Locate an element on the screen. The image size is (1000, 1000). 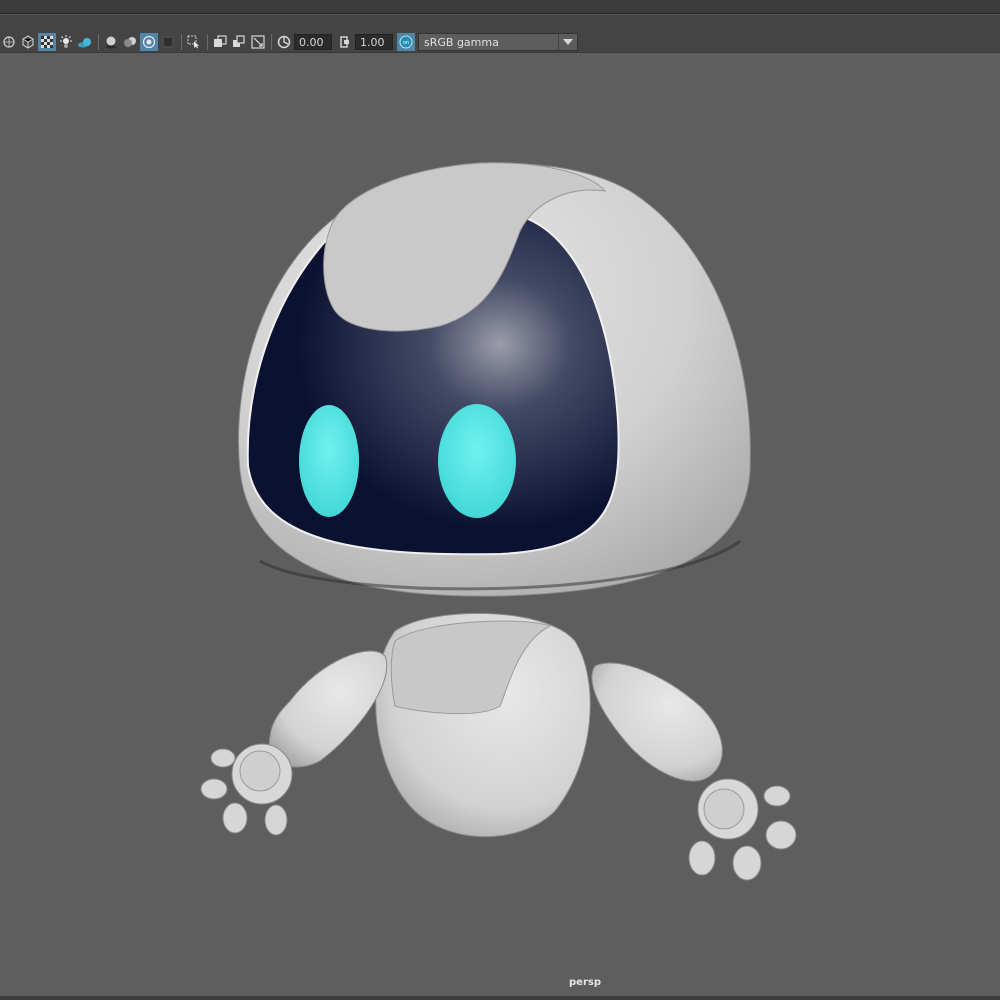
xray-components-icon is located at coordinates (258, 42).